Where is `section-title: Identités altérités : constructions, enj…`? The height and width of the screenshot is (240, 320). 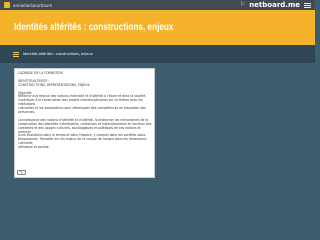 section-title: Identités altérités : constructions, enj… is located at coordinates (58, 54).